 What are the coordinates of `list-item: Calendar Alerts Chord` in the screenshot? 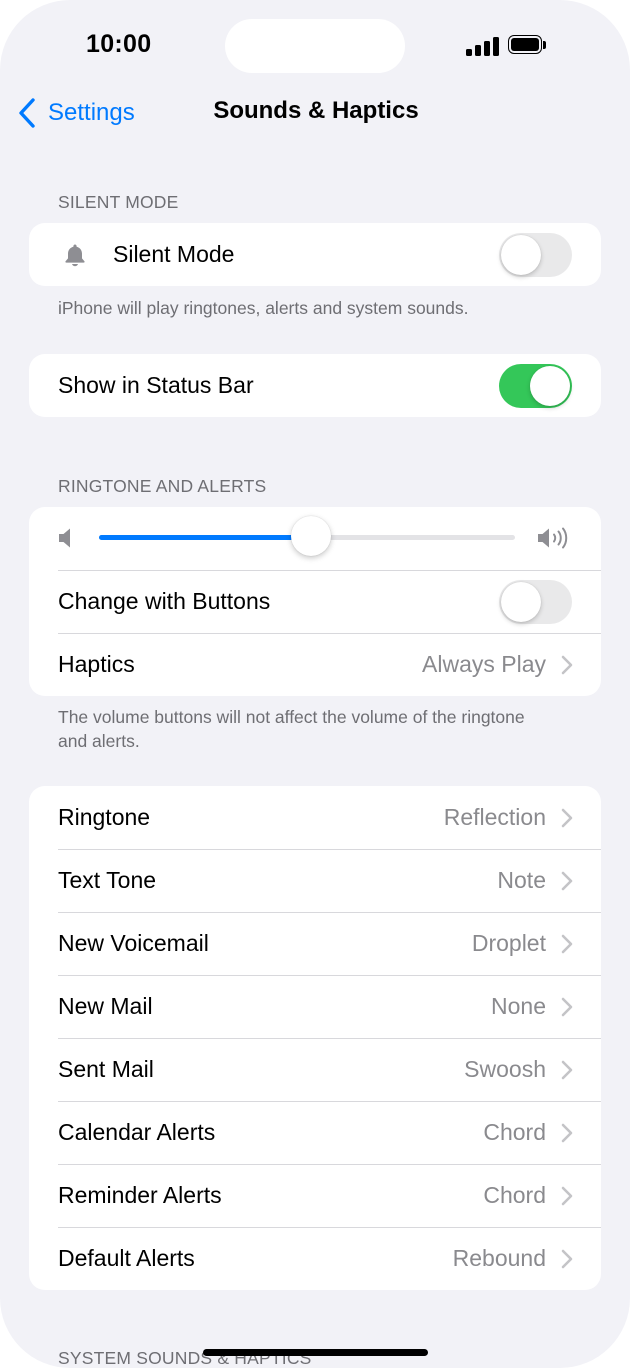 It's located at (315, 1132).